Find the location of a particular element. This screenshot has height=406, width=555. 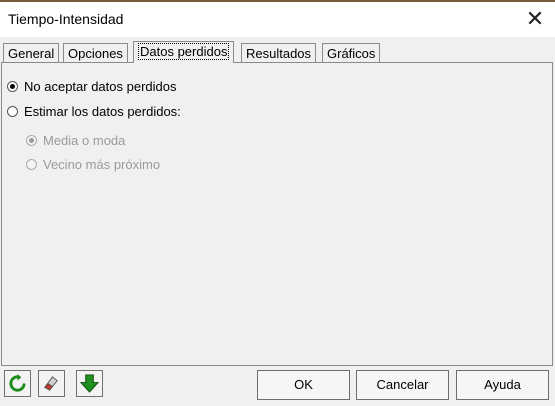

tab-opciones: Opciones is located at coordinates (95, 52).